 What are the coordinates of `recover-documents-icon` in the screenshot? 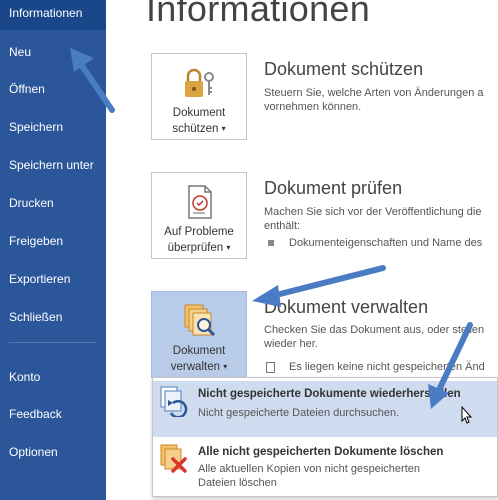 It's located at (174, 401).